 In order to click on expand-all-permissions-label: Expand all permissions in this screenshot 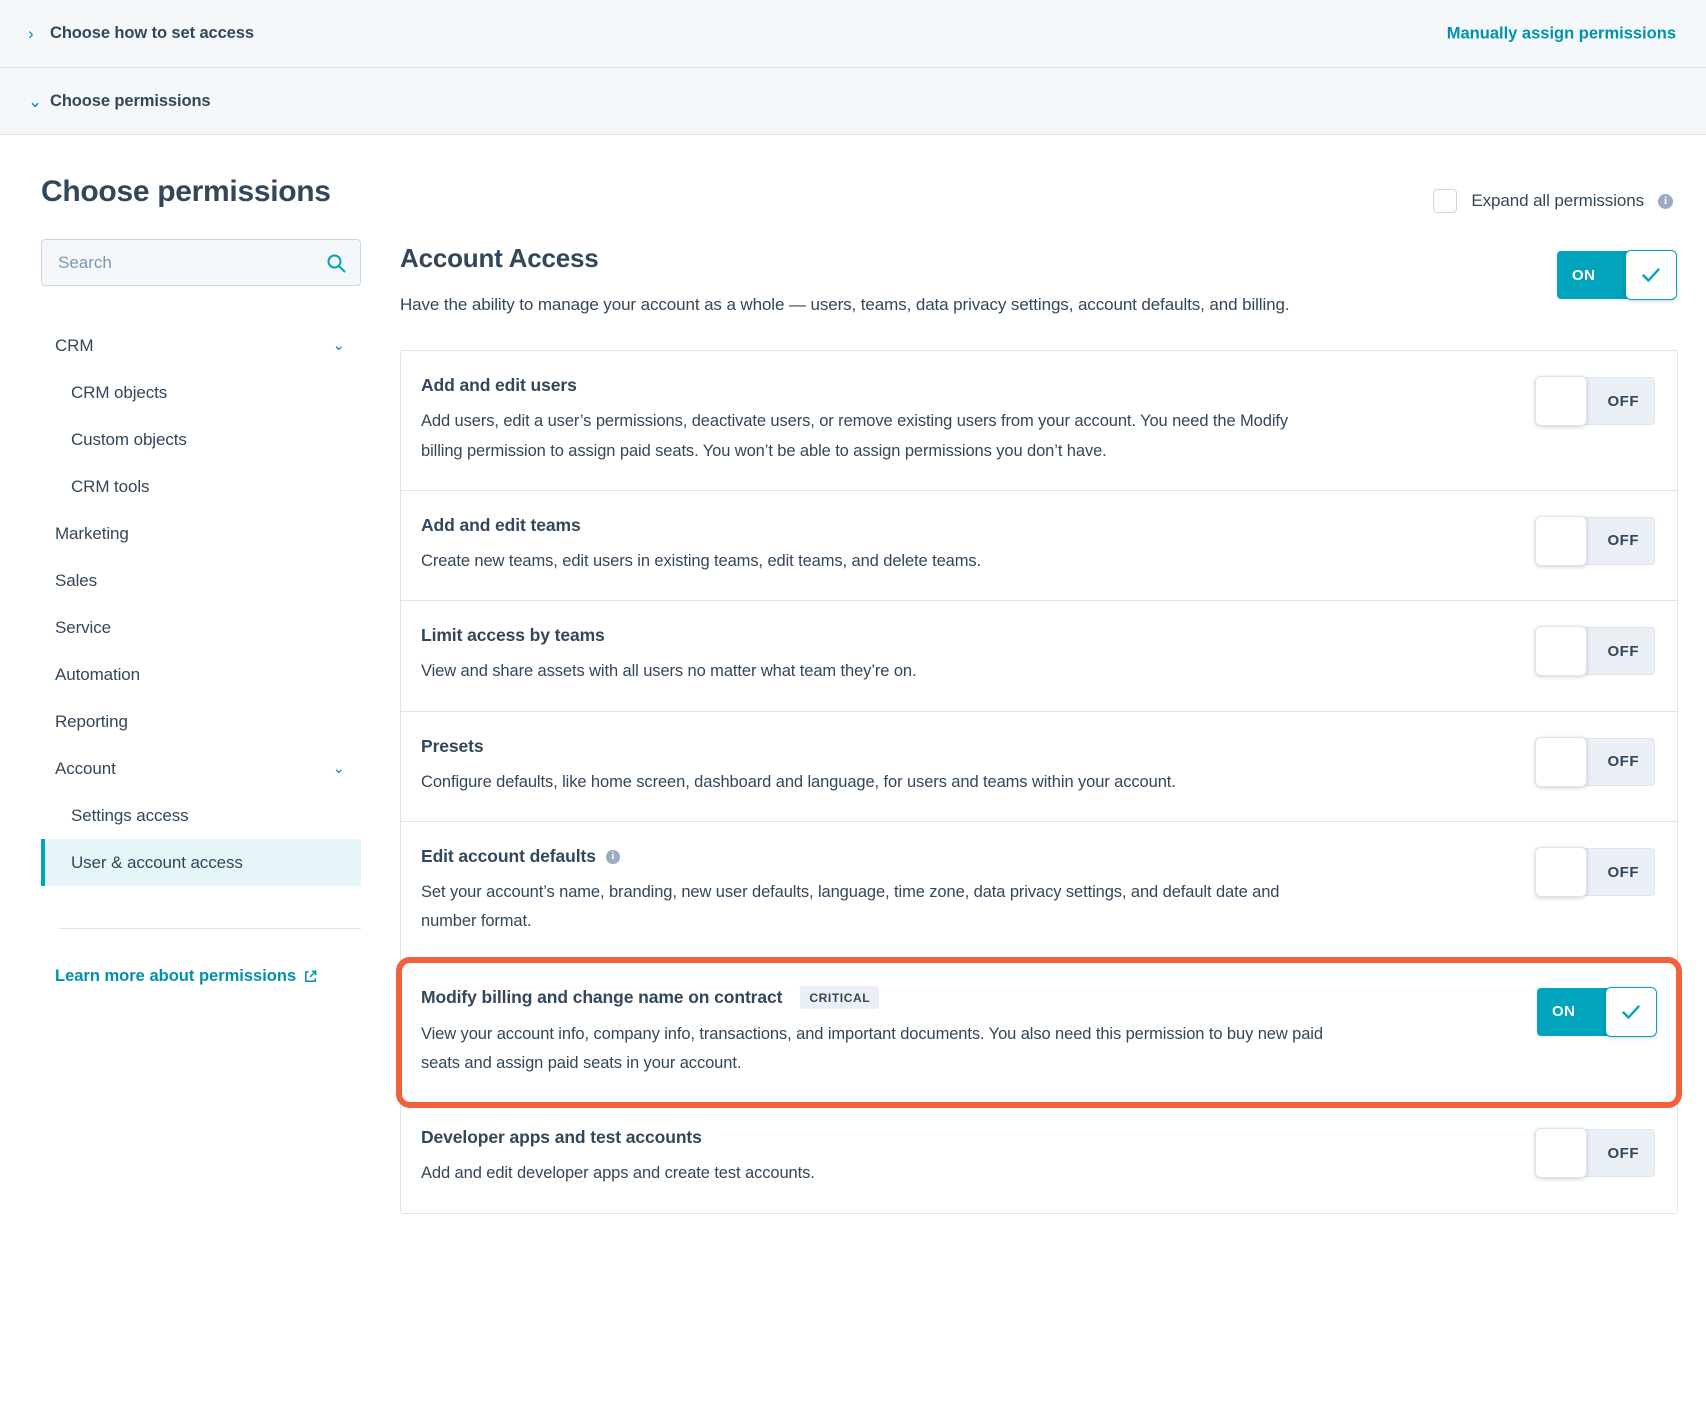, I will do `click(1557, 200)`.